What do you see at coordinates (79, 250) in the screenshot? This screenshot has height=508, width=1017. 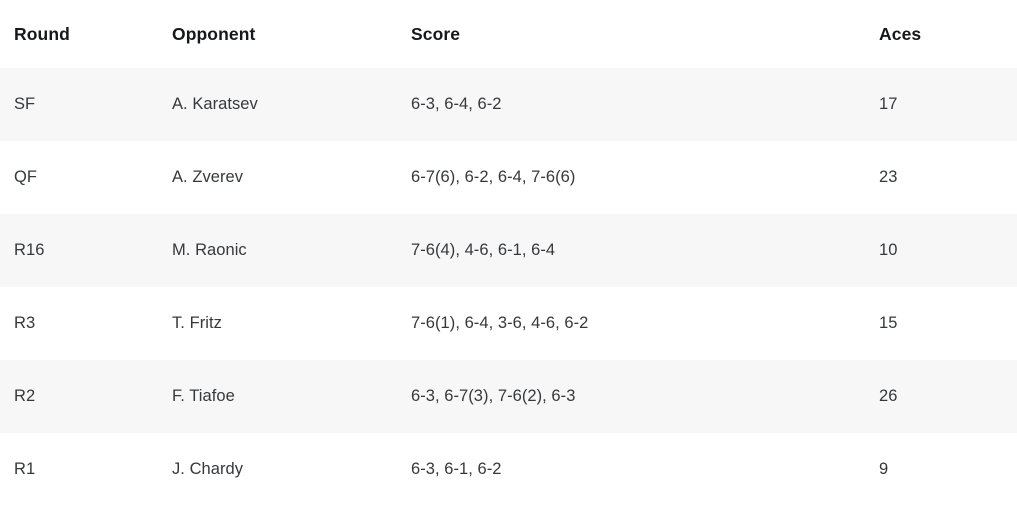 I see `cell-round: R16` at bounding box center [79, 250].